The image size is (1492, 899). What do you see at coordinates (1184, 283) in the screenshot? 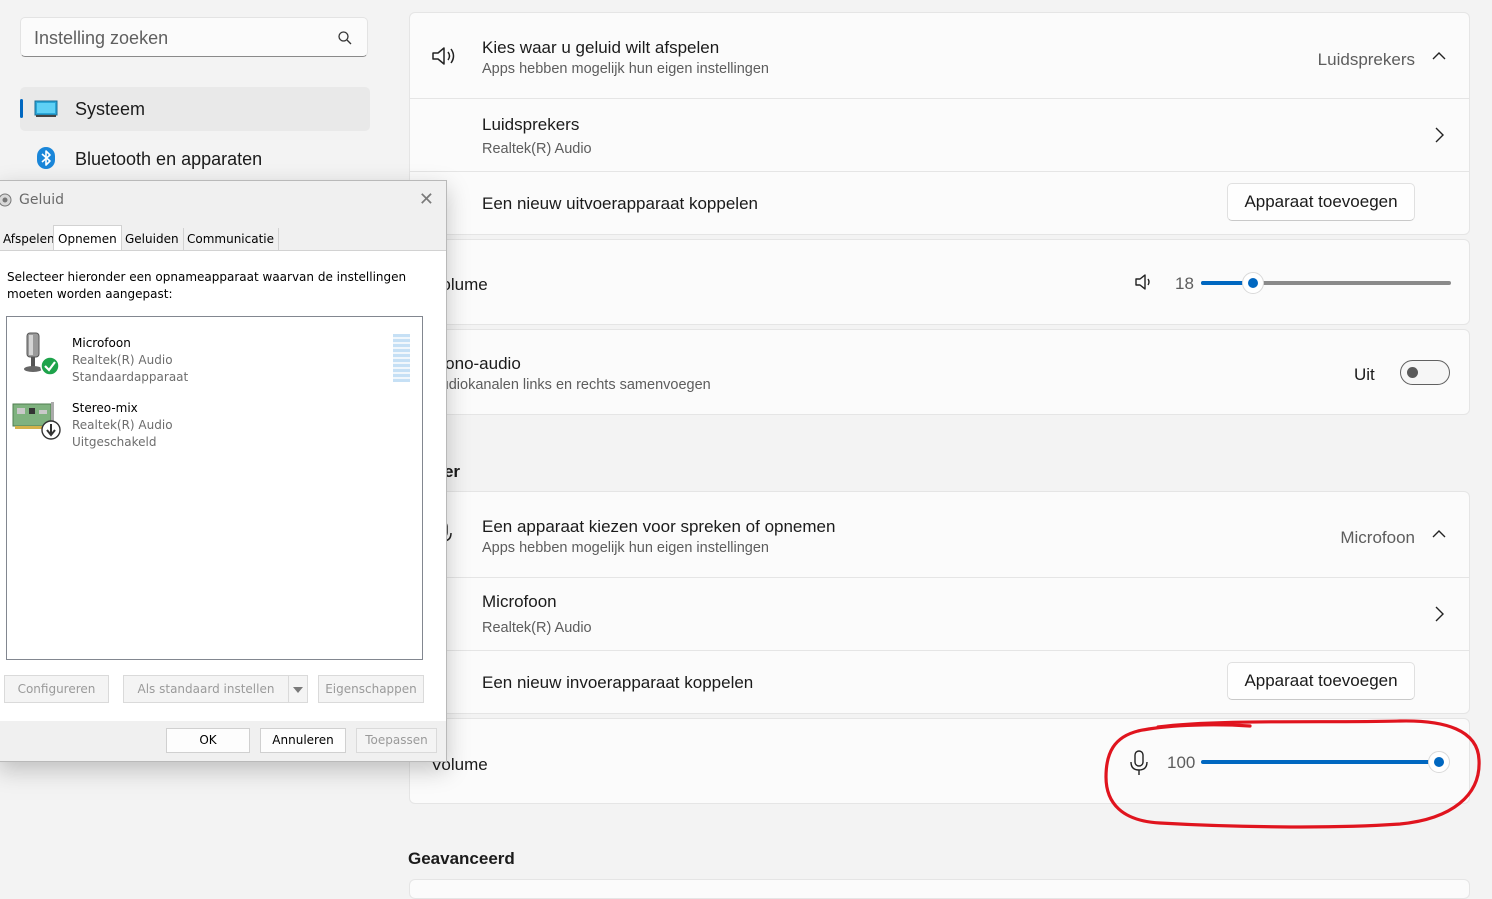
I see `output-volume-value: 18` at bounding box center [1184, 283].